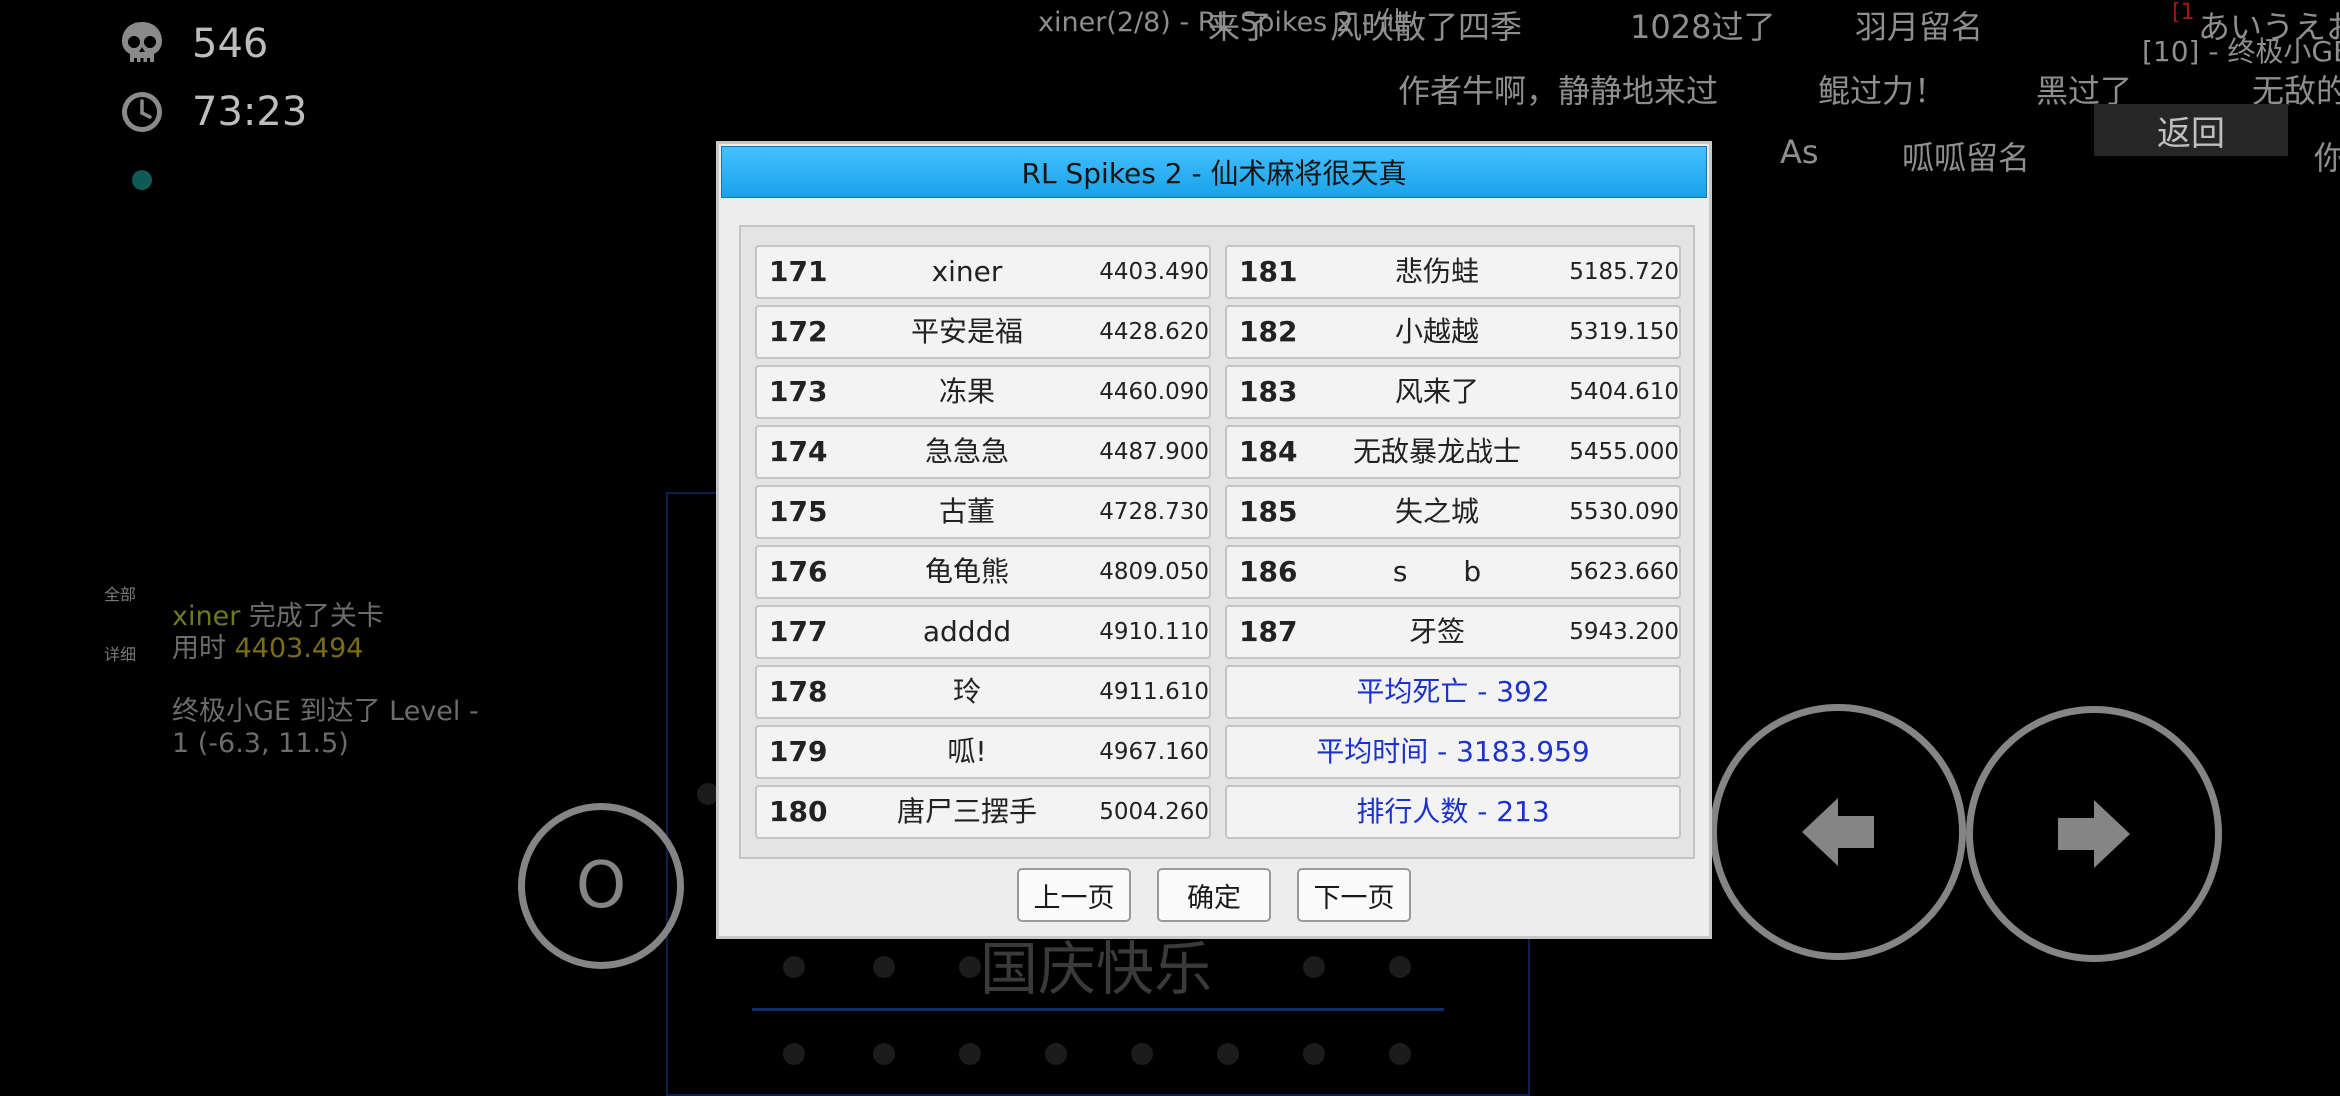 This screenshot has height=1096, width=2340. What do you see at coordinates (983, 692) in the screenshot?
I see `leaderboard-row: 178 玲 4911.610` at bounding box center [983, 692].